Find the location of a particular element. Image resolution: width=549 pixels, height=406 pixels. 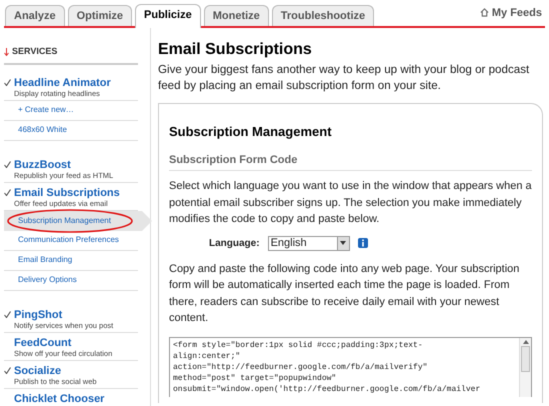

language-label: Language: is located at coordinates (234, 243).